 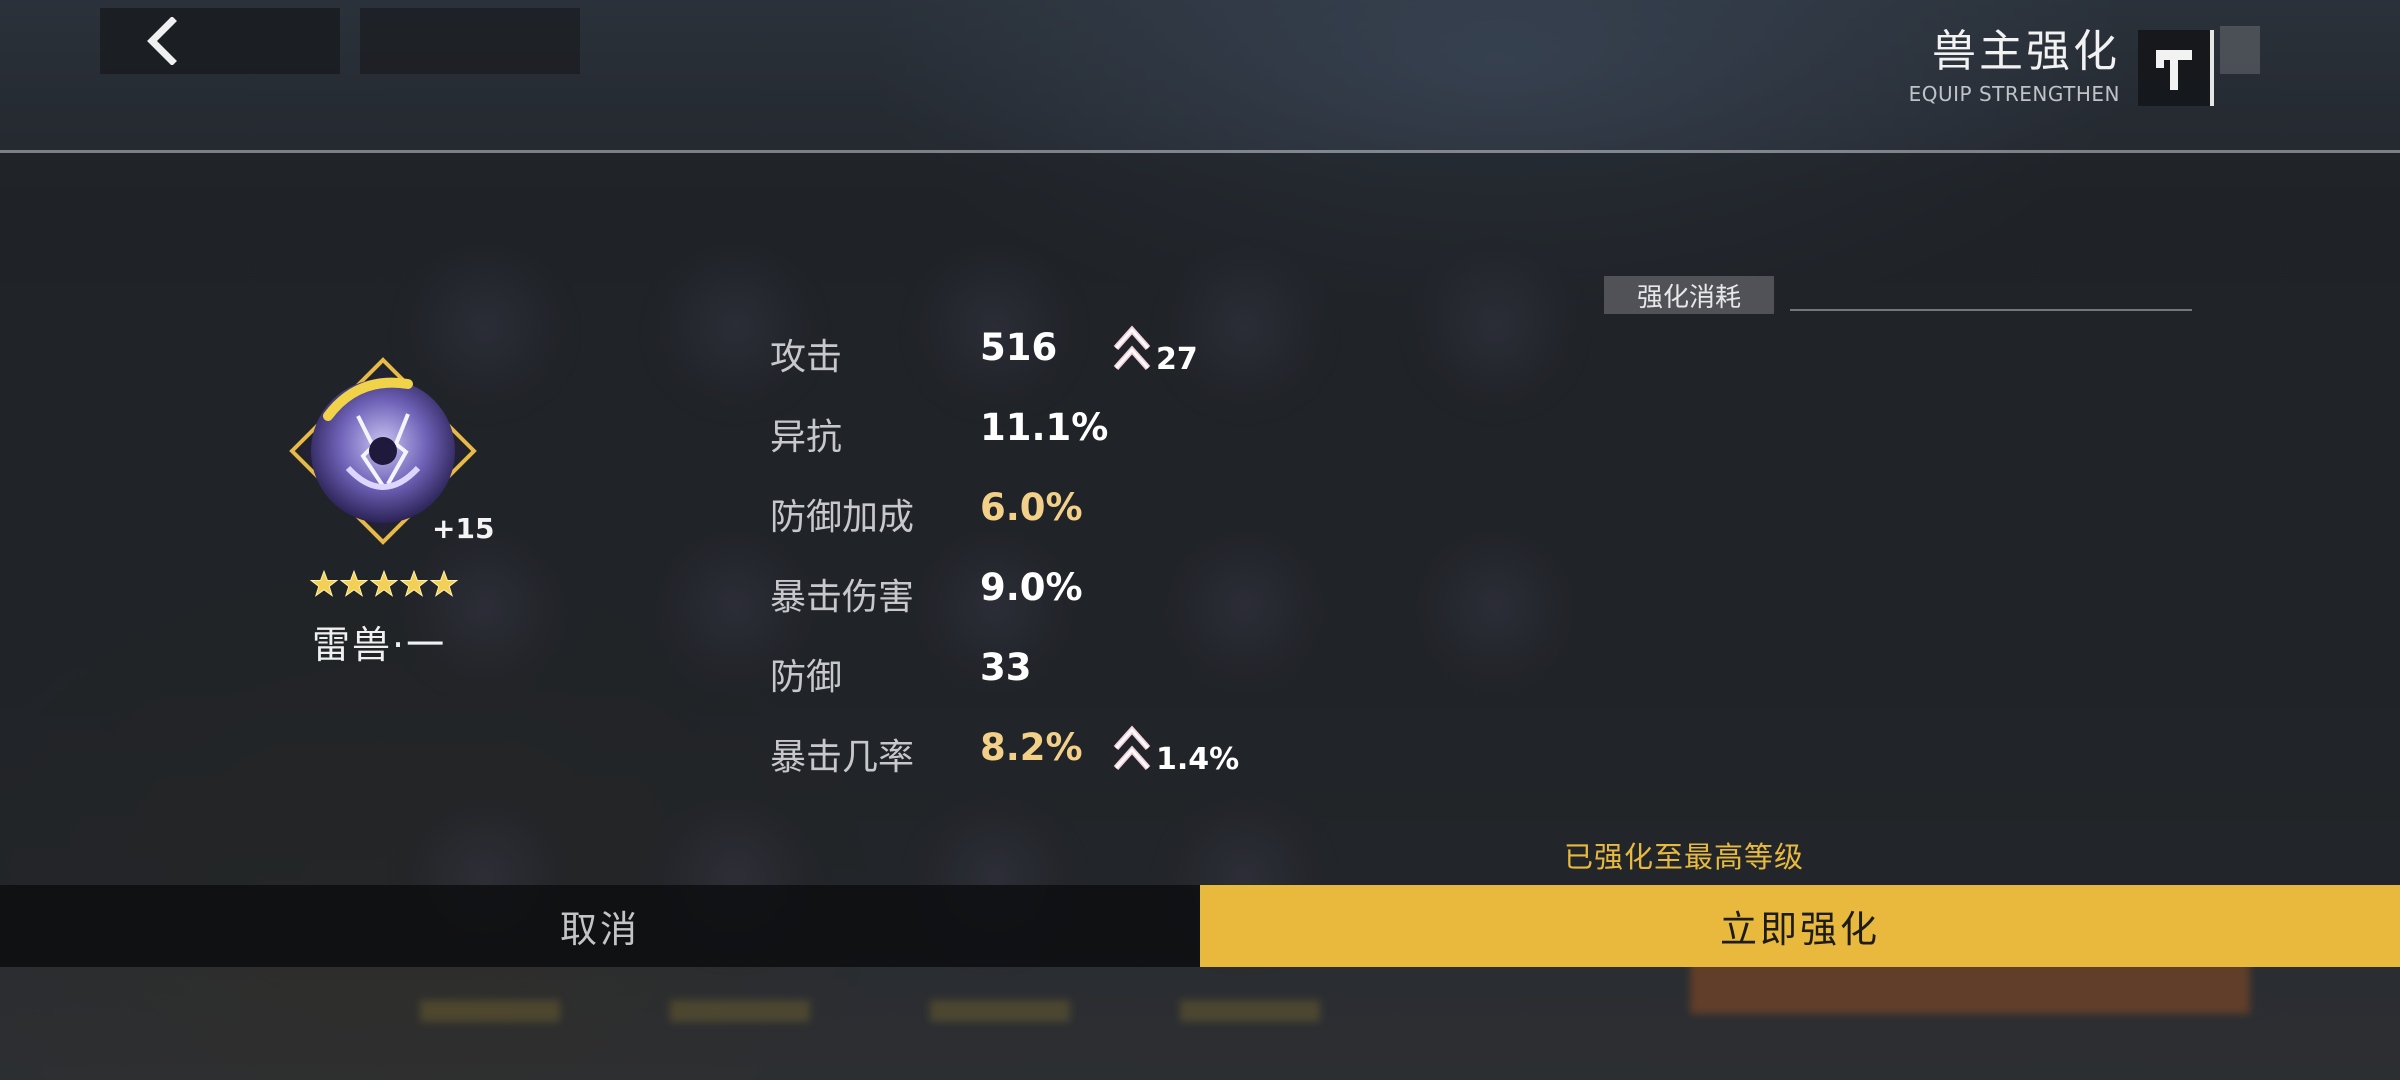 What do you see at coordinates (470, 41) in the screenshot?
I see `top-menu-button` at bounding box center [470, 41].